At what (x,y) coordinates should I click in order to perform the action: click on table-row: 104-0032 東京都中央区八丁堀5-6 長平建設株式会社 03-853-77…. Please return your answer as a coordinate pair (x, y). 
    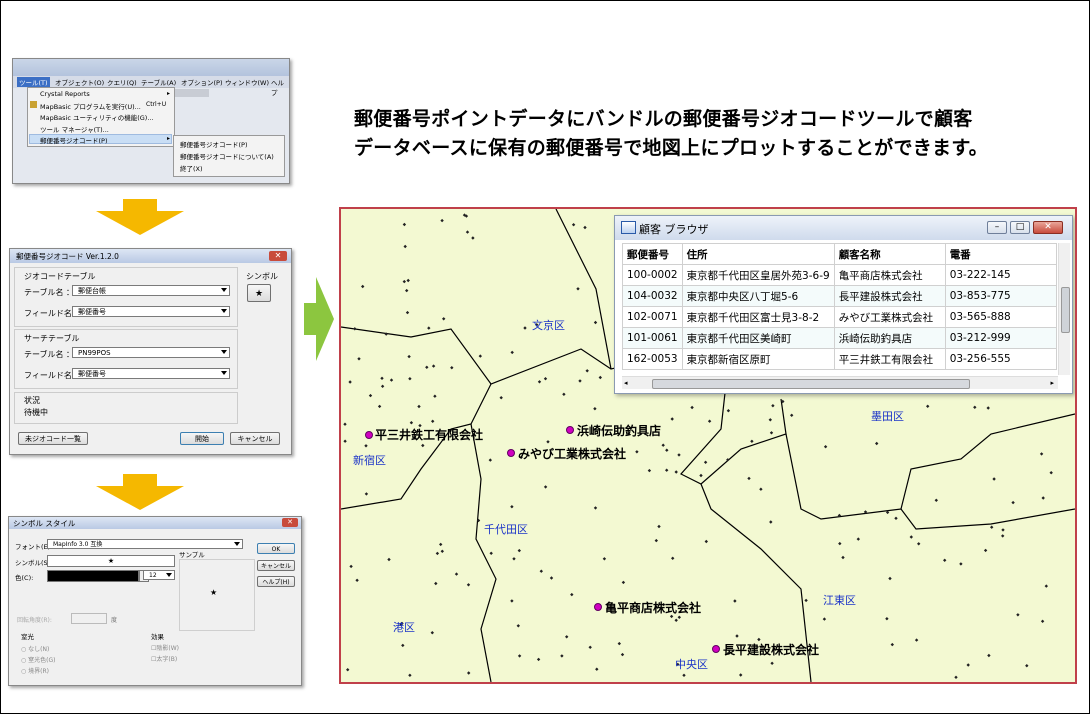
    Looking at the image, I should click on (840, 296).